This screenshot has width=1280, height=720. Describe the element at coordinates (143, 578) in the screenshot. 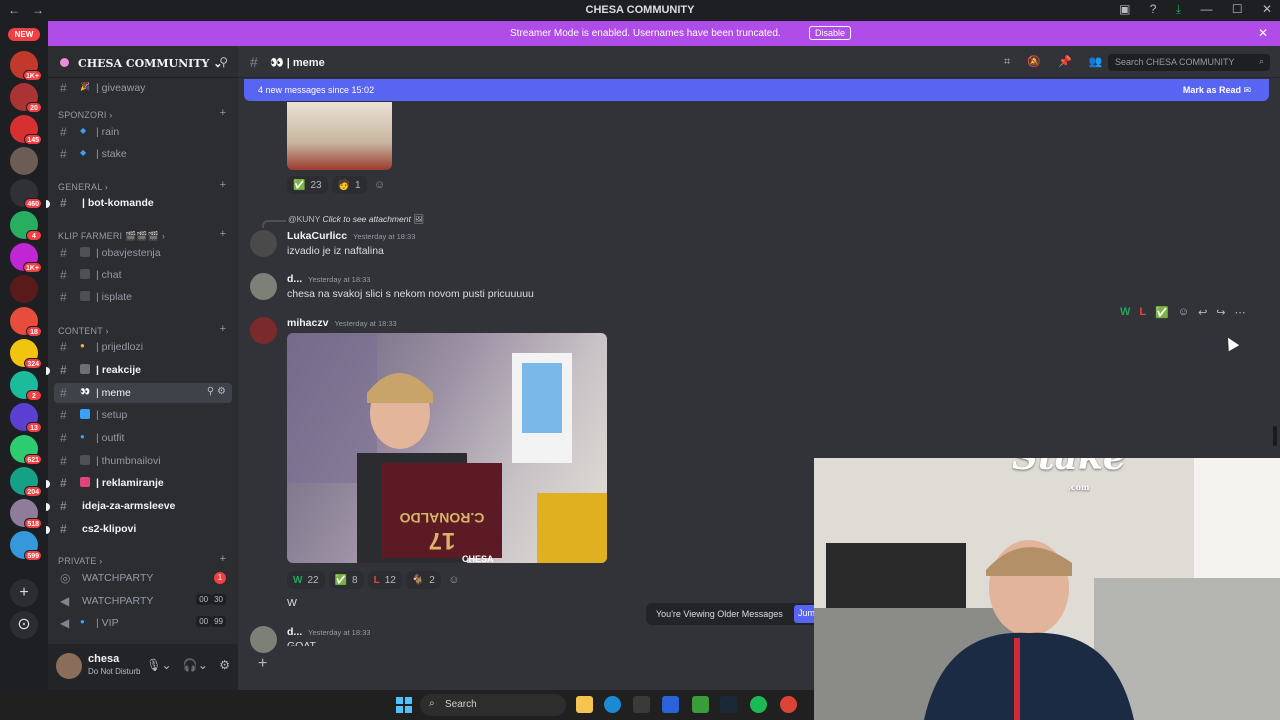

I see `voice-channel-watchparty: ◎ WATCHPARTY 1` at that location.